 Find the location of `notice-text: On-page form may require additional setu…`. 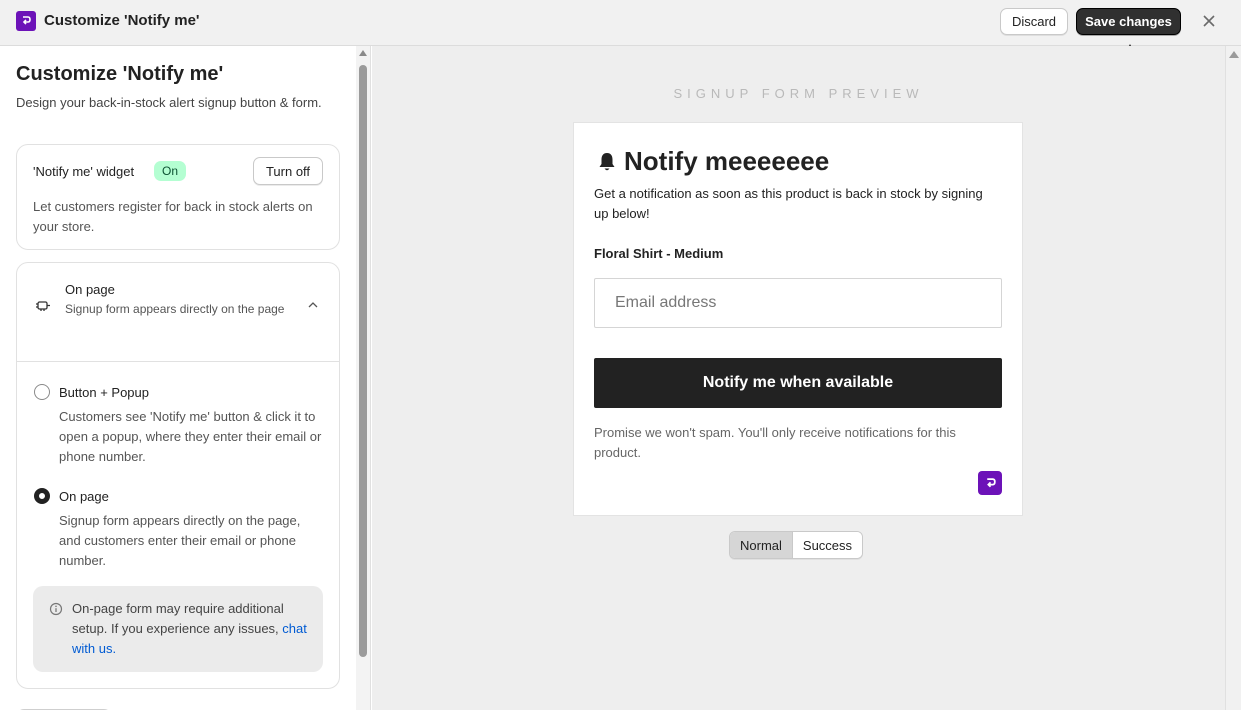

notice-text: On-page form may require additional setu… is located at coordinates (192, 629).